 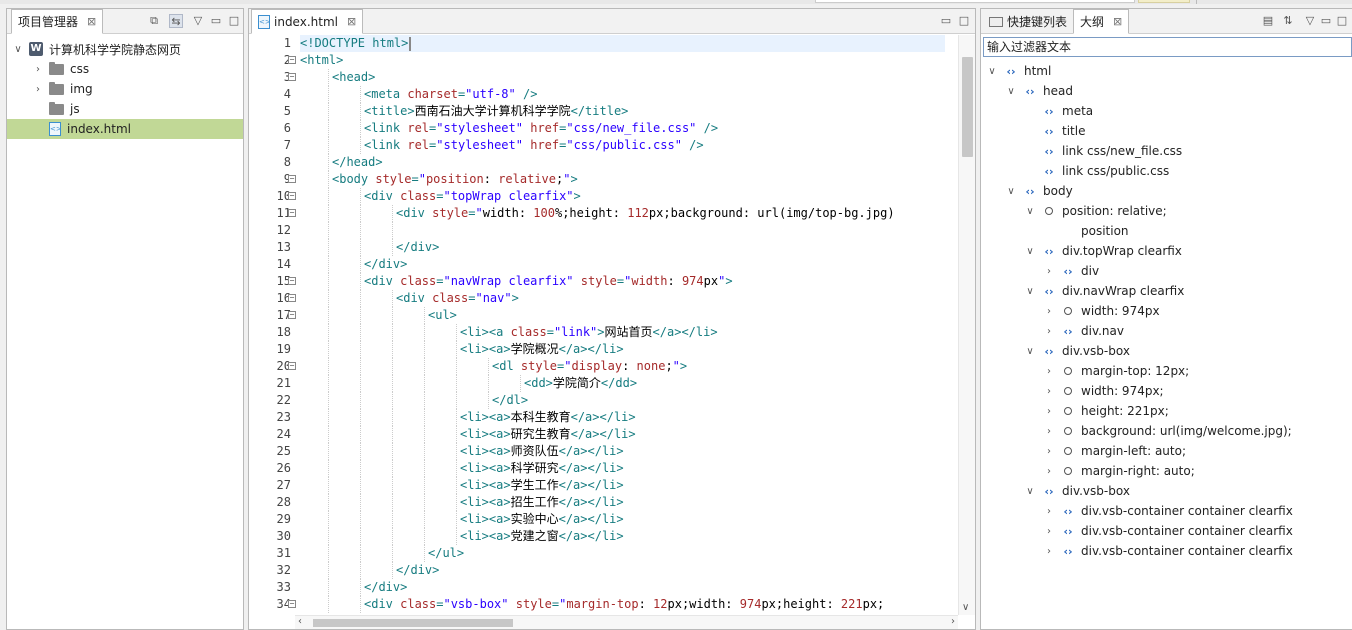 I want to click on outline-item: › ‹› div, so click(x=1166, y=271).